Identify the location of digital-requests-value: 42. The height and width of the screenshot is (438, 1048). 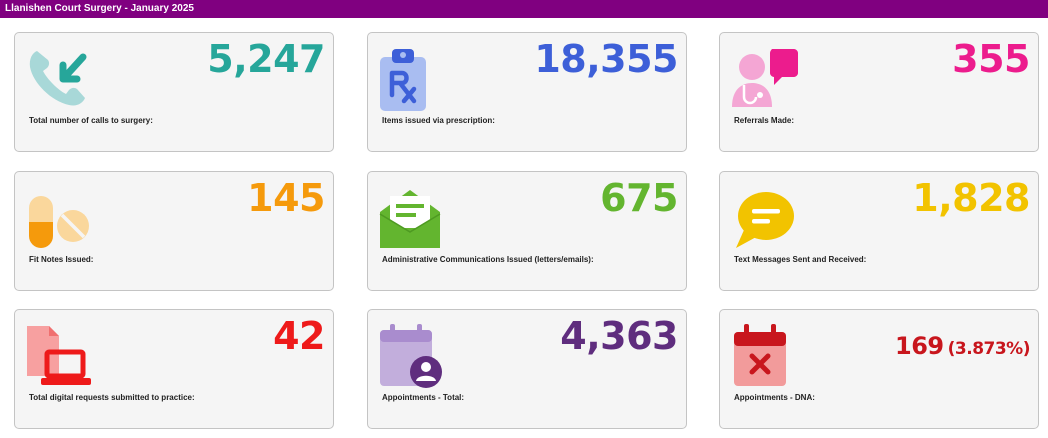
(299, 336).